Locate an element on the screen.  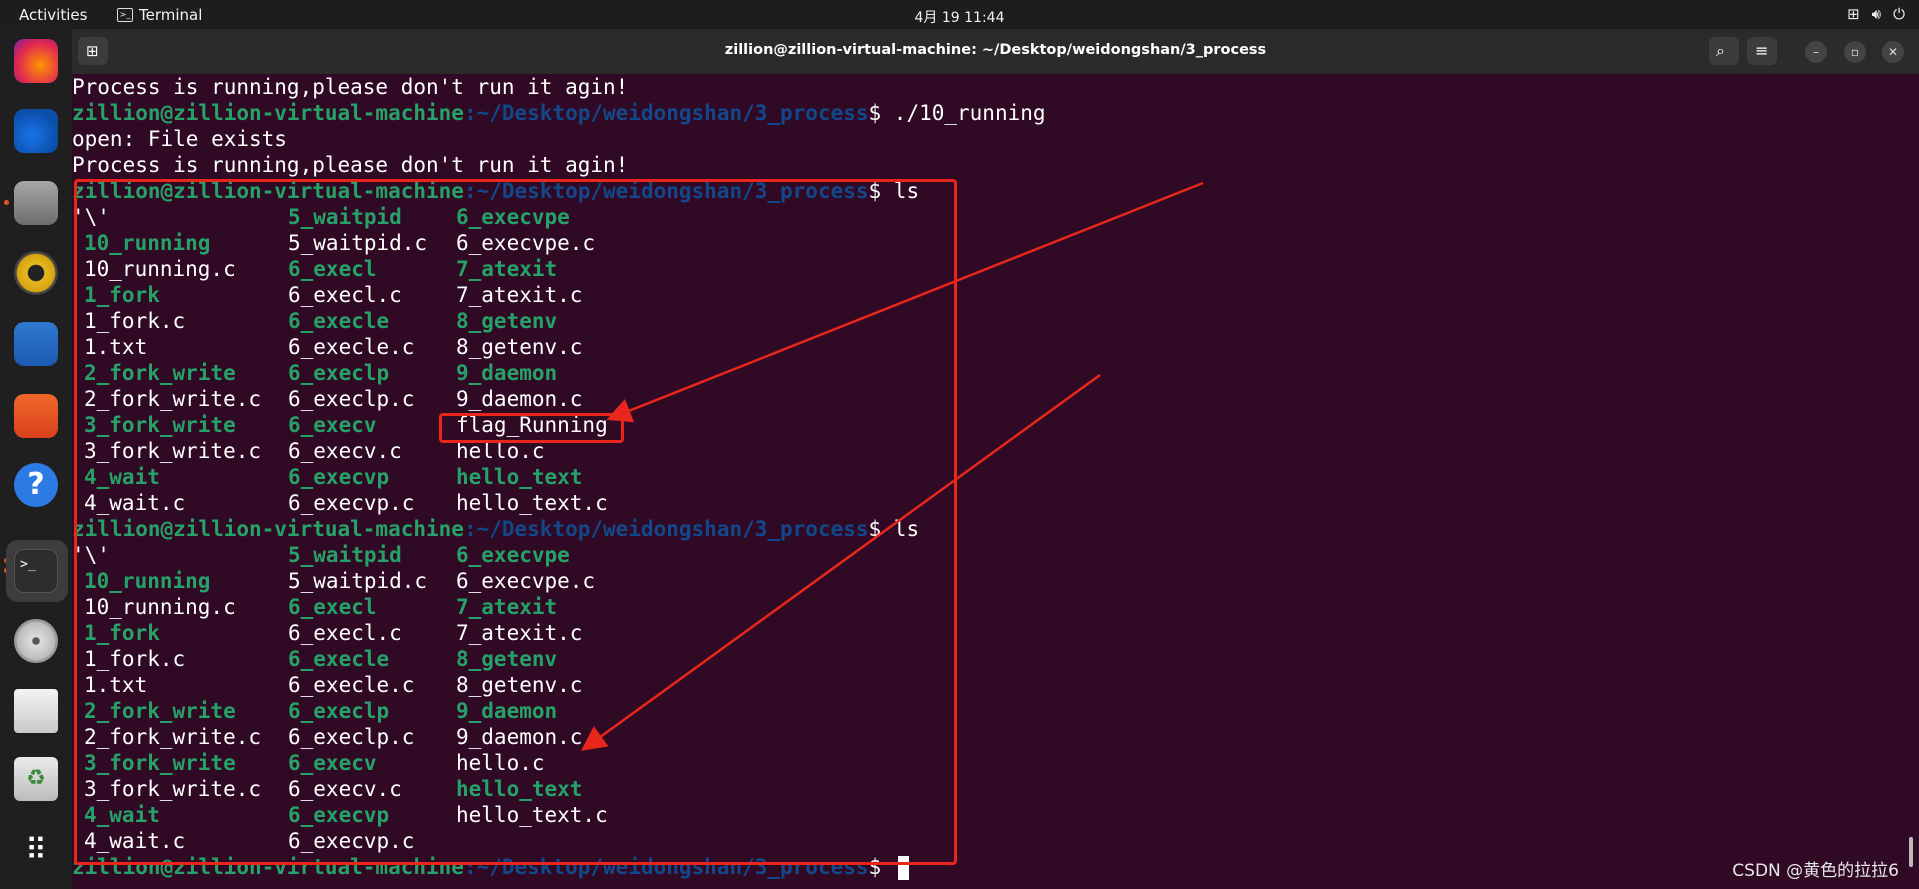
trash-icon: ♻ is located at coordinates (36, 779).